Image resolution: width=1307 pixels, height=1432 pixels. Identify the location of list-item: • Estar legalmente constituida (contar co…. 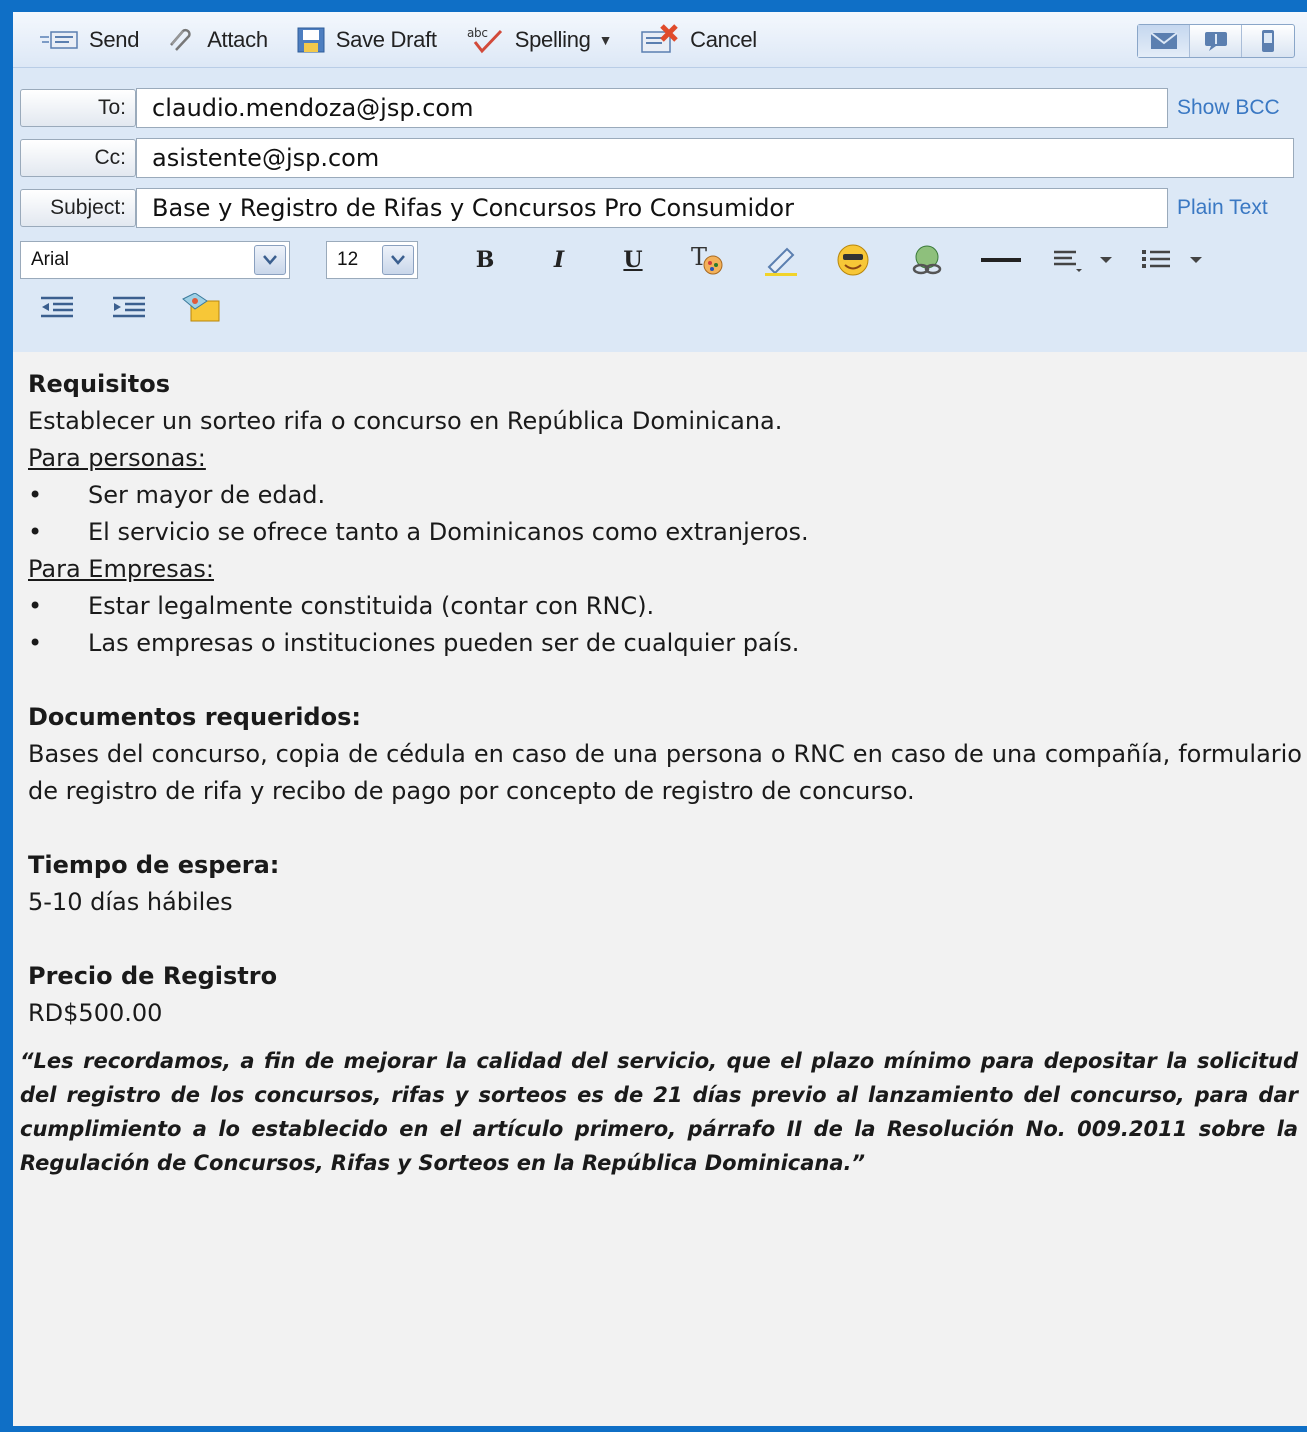
(667, 606).